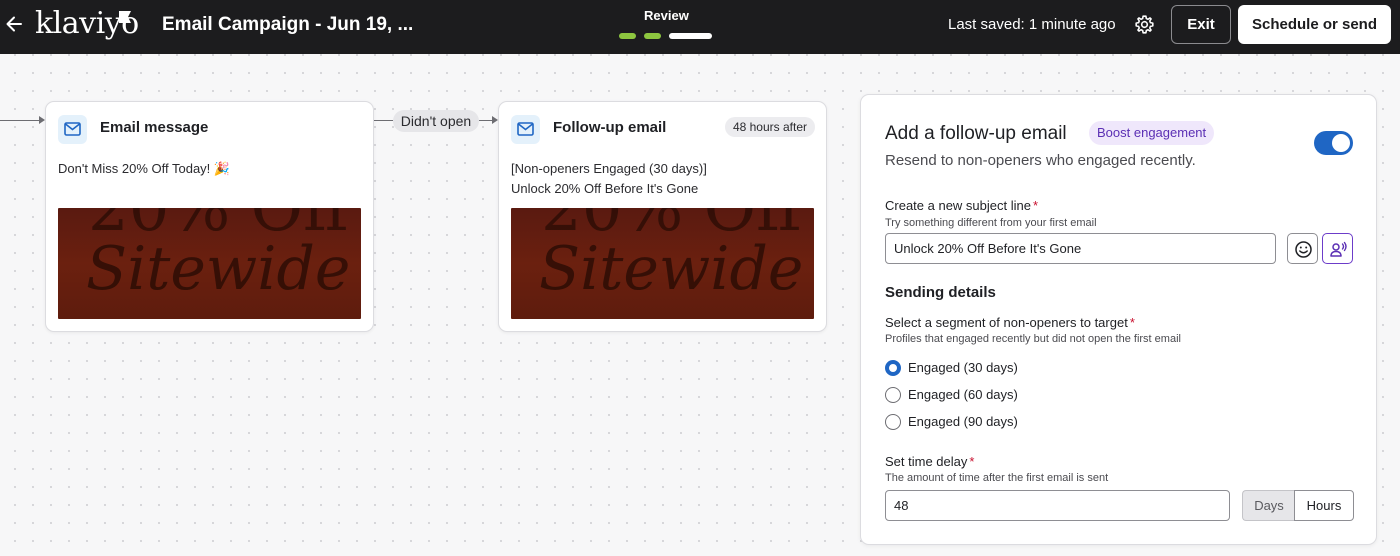 Image resolution: width=1400 pixels, height=556 pixels. Describe the element at coordinates (963, 367) in the screenshot. I see `radio-label: Engaged (30 days)` at that location.